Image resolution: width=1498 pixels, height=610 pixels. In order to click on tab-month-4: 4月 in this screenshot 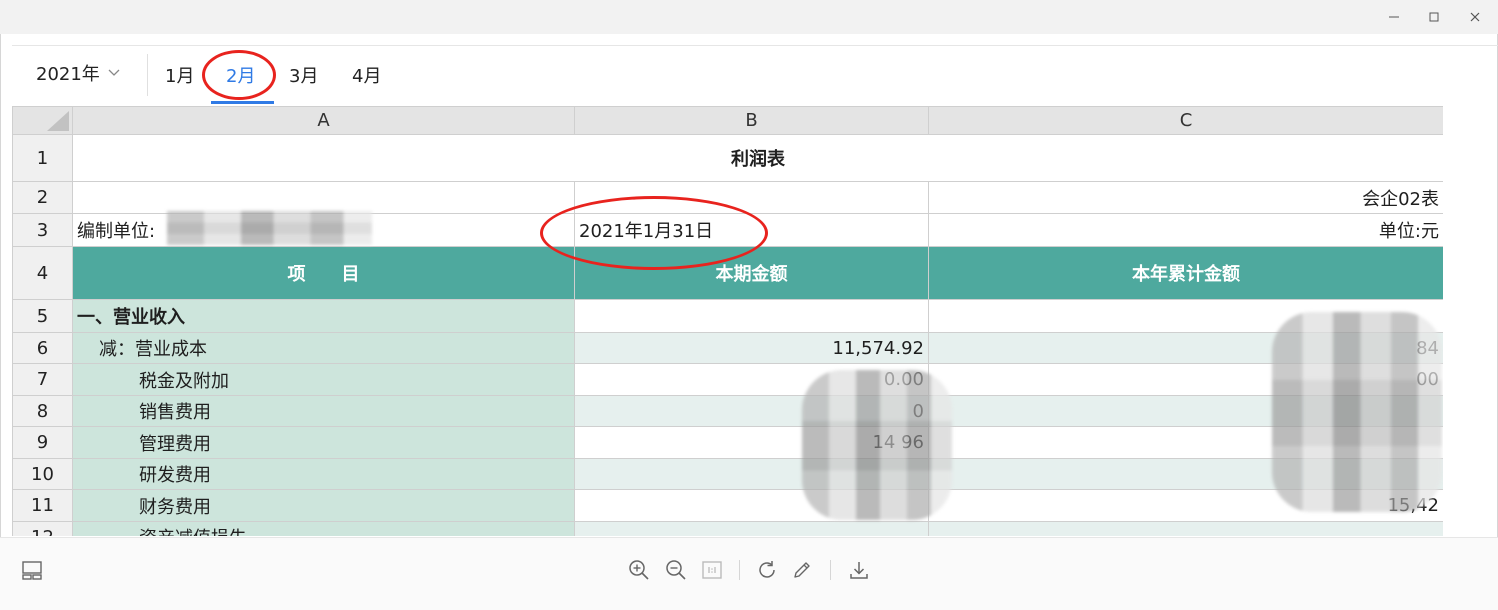, I will do `click(366, 75)`.